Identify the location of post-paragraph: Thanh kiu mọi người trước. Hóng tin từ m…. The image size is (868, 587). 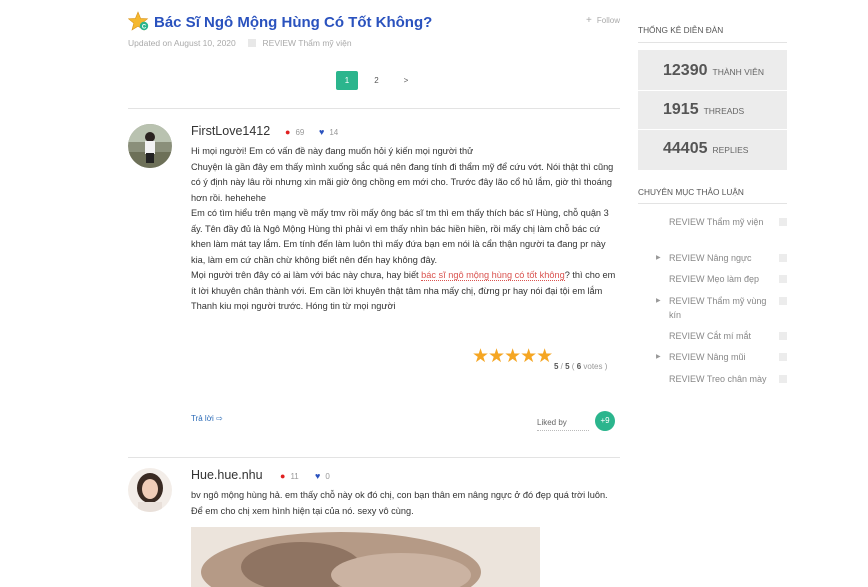
(293, 306).